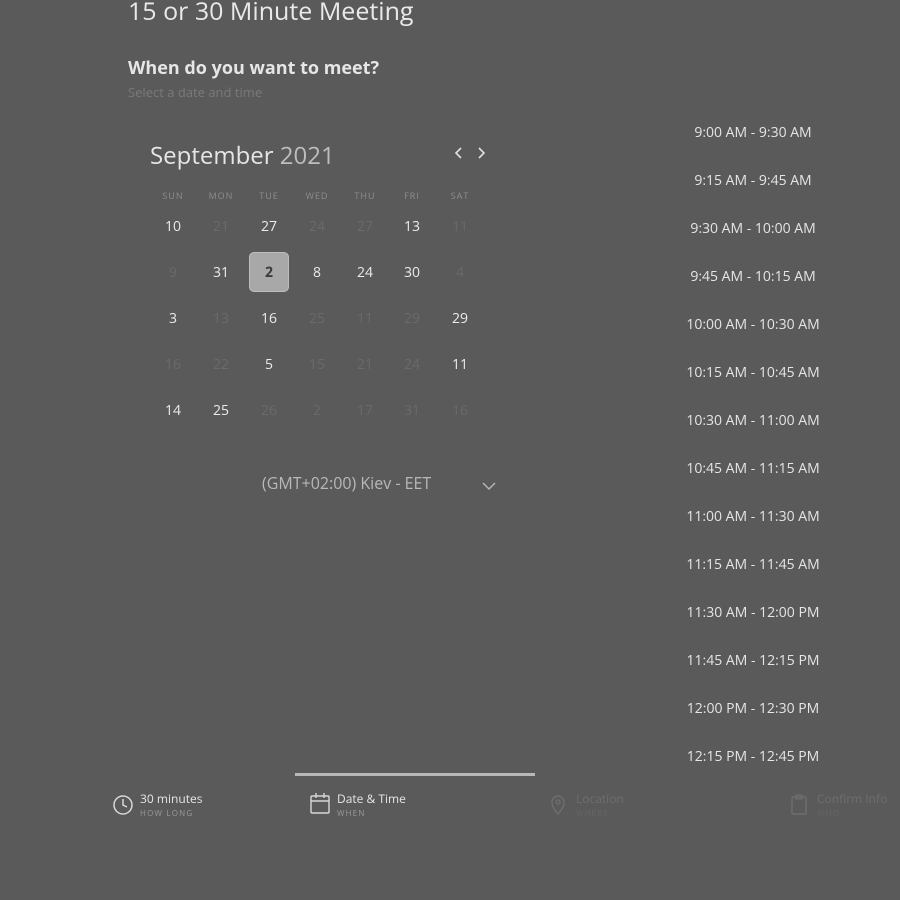  I want to click on calendar-day: 4, so click(459, 272).